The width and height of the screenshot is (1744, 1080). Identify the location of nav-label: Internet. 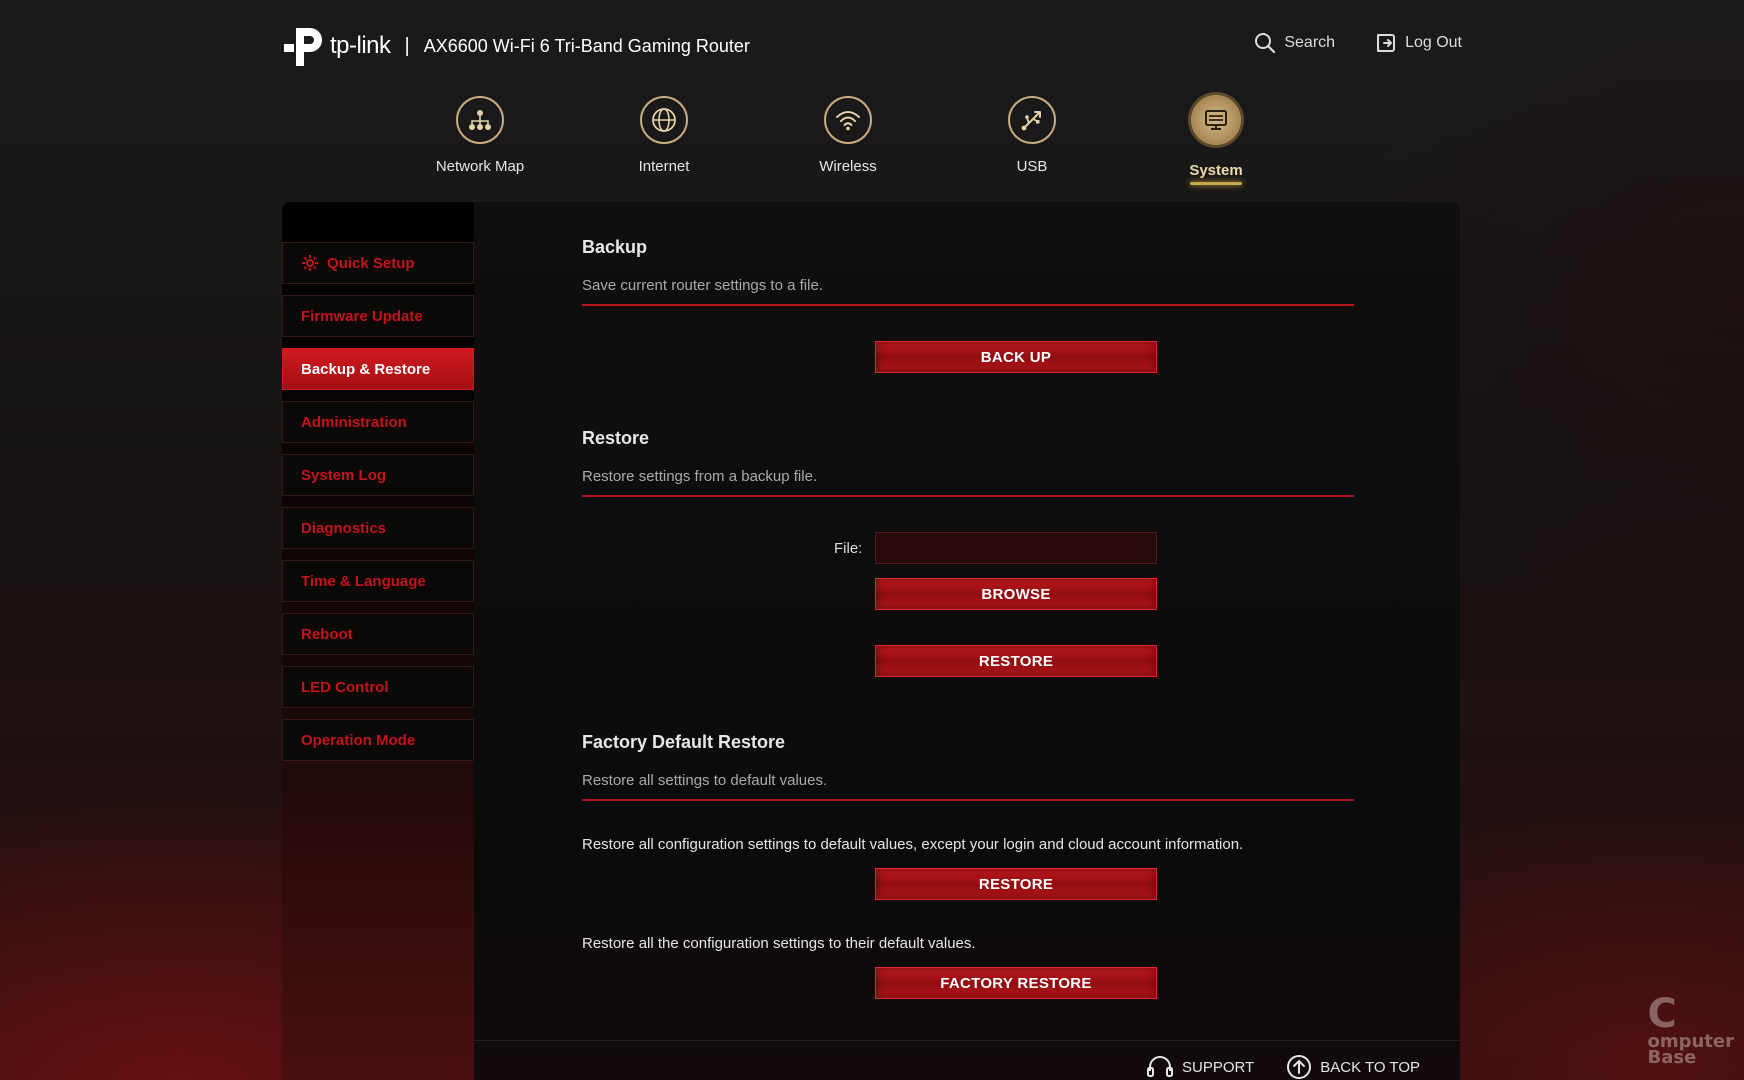
(664, 166).